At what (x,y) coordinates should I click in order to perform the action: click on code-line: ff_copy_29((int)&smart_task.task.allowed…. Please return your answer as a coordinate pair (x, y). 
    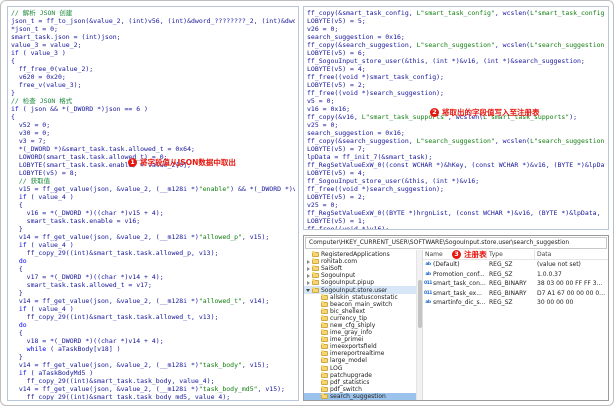
    Looking at the image, I should click on (115, 317).